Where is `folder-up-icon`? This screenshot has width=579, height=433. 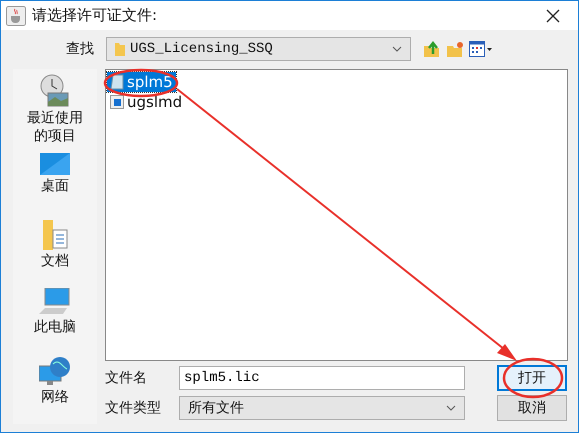
folder-up-icon is located at coordinates (432, 49).